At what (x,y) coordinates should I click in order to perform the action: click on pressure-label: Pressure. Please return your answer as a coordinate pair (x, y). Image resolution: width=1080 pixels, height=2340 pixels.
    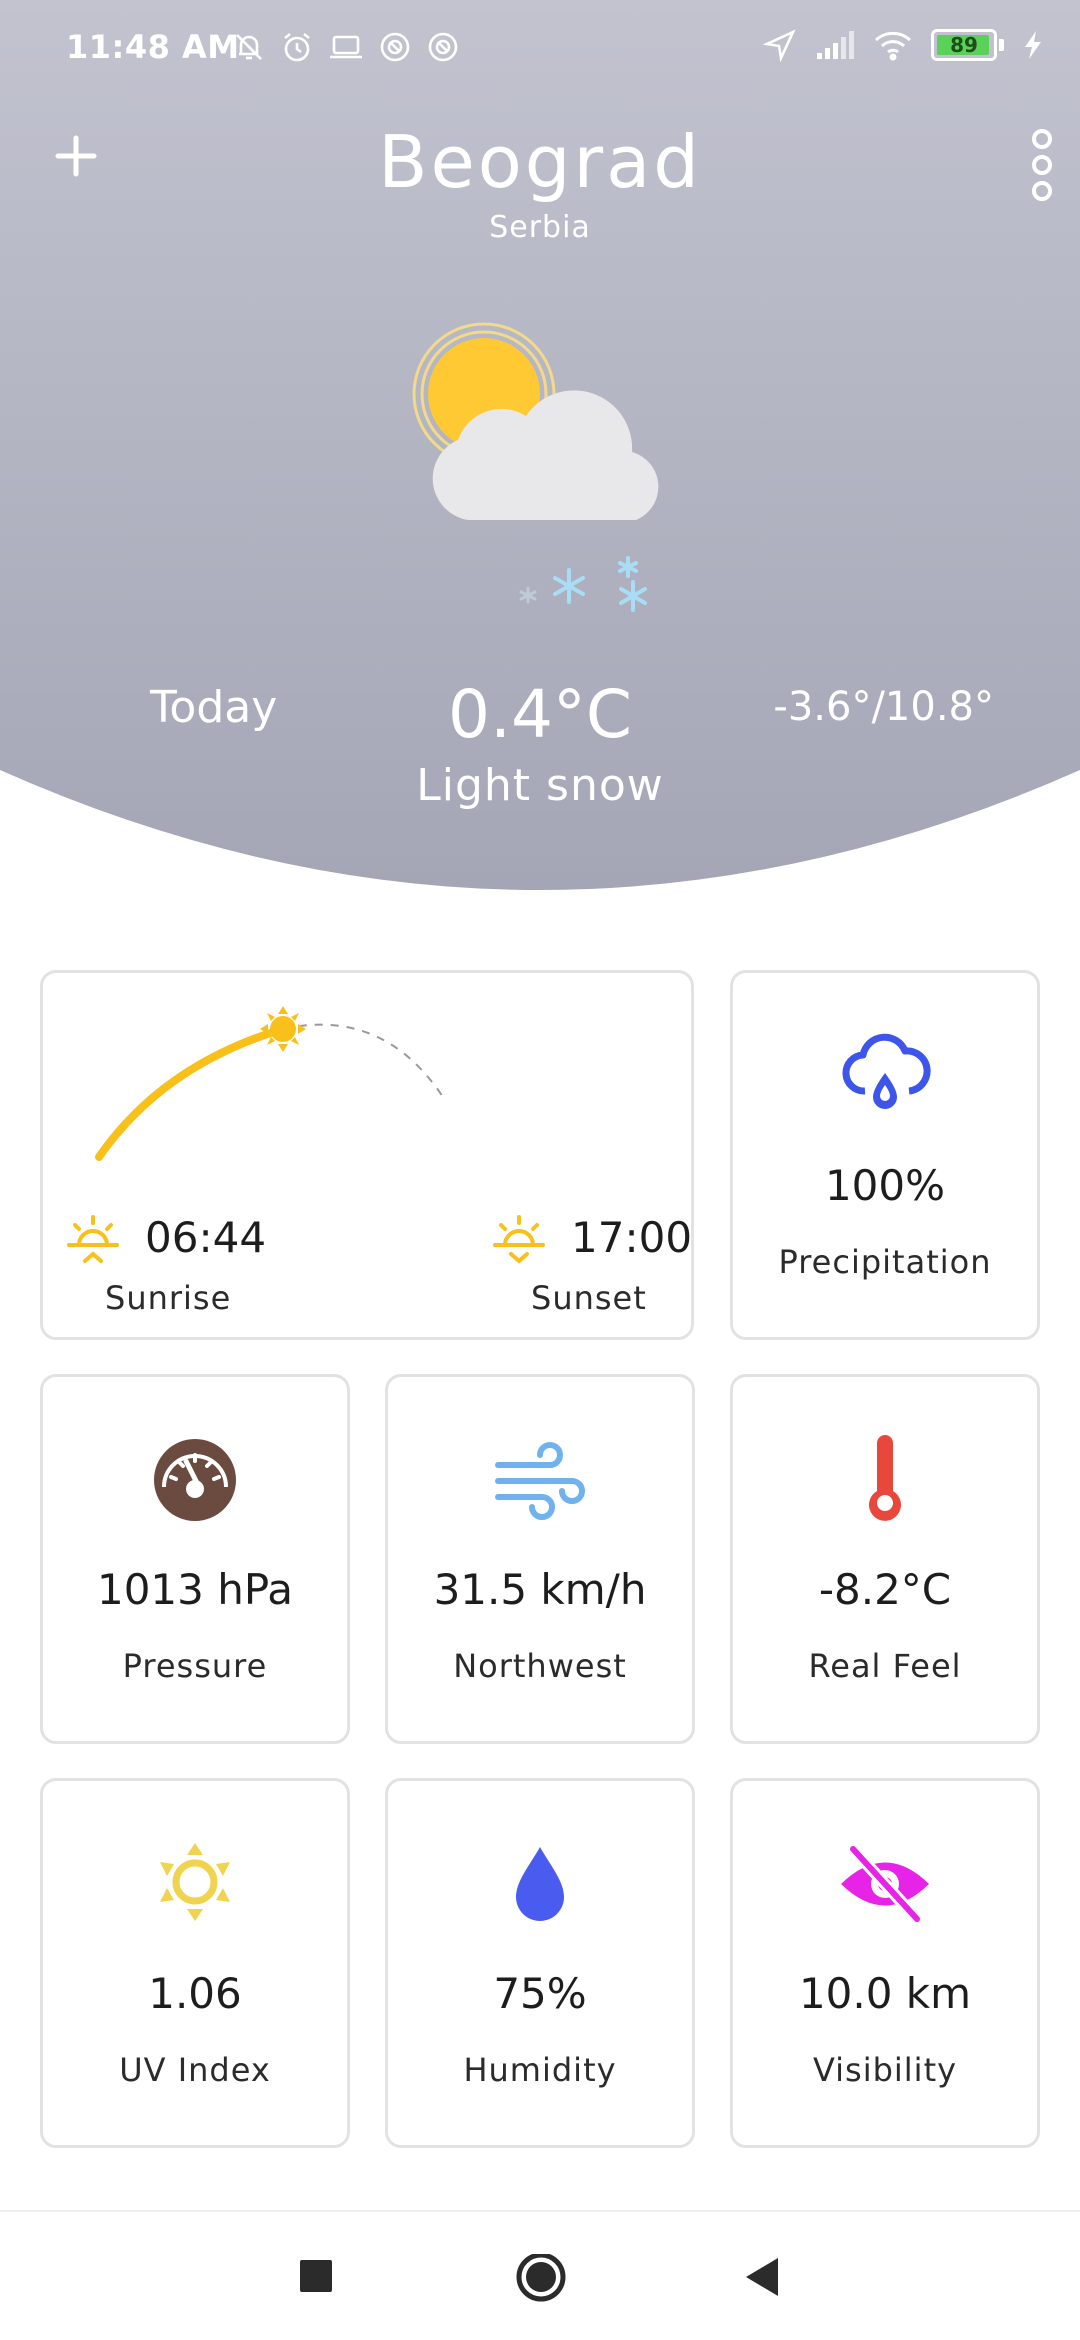
    Looking at the image, I should click on (195, 1666).